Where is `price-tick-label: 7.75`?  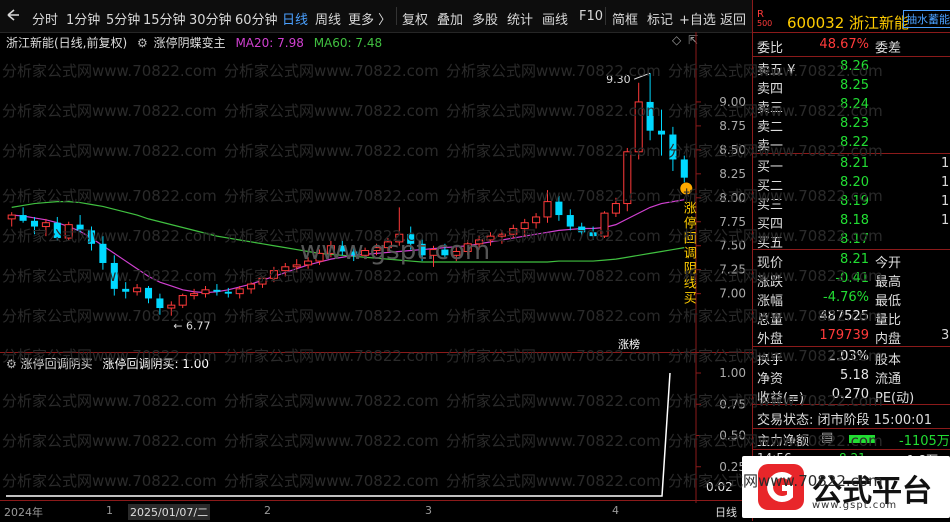 price-tick-label: 7.75 is located at coordinates (732, 222).